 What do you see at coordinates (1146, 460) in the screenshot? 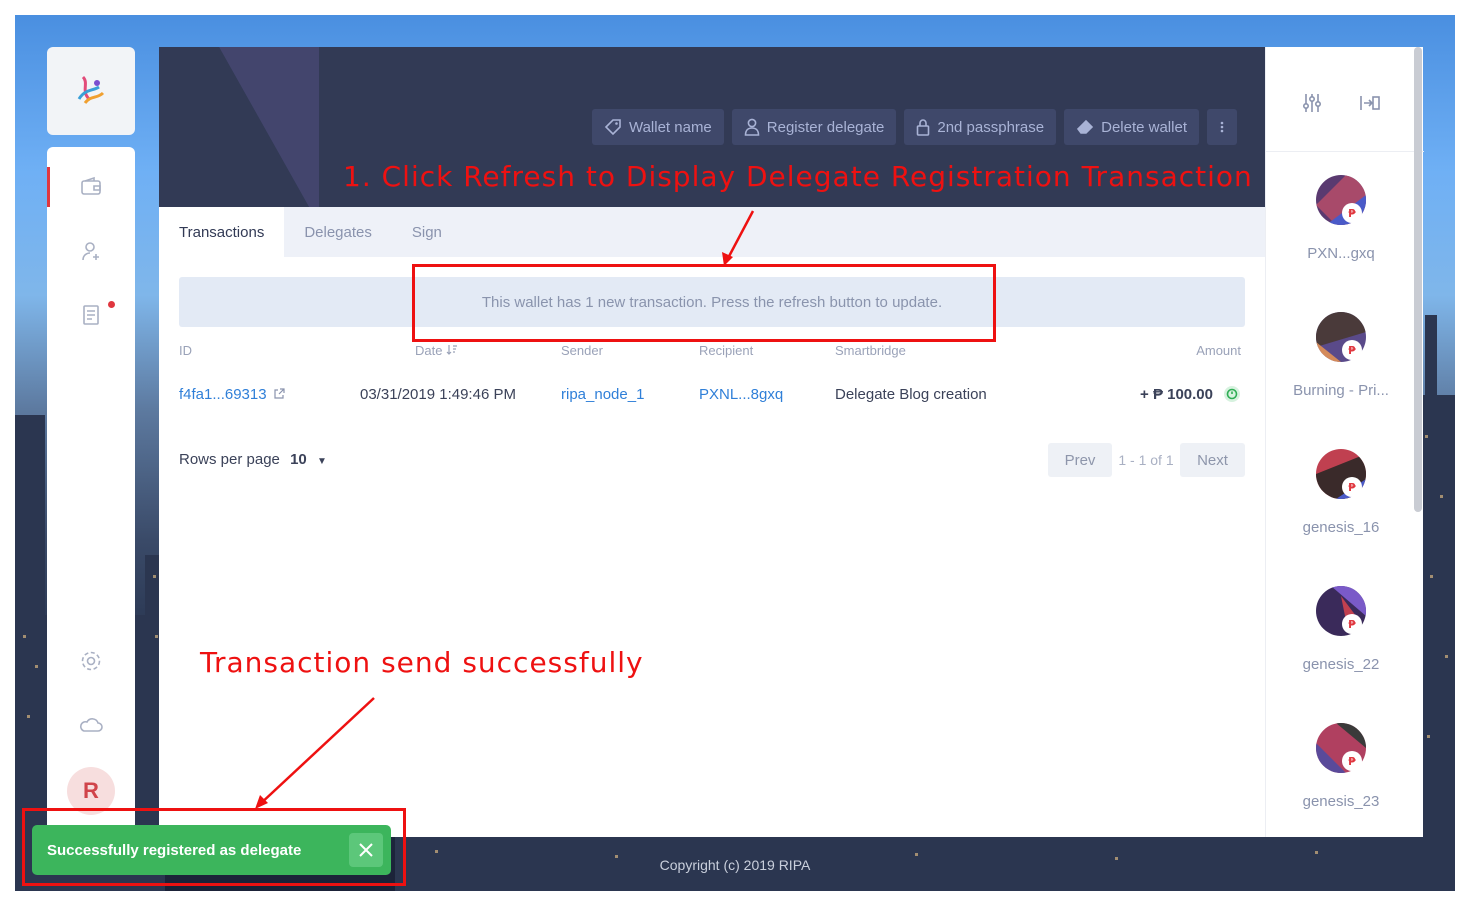
I see `page-range: 1 - 1 of 1` at bounding box center [1146, 460].